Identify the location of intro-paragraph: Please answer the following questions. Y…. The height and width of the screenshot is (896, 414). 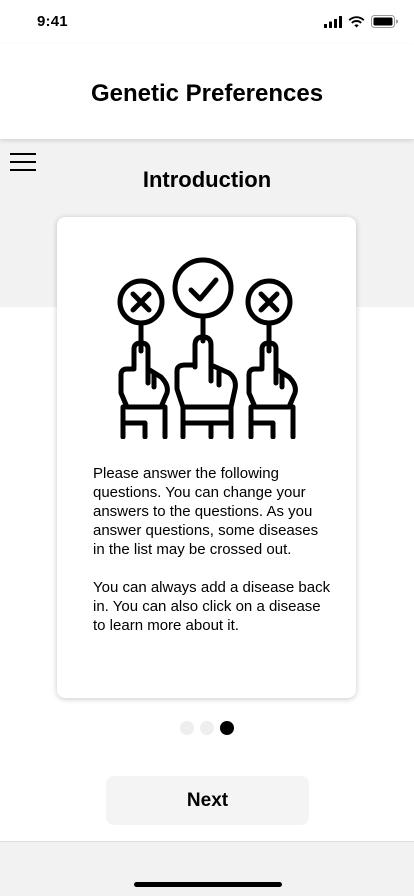
(206, 511).